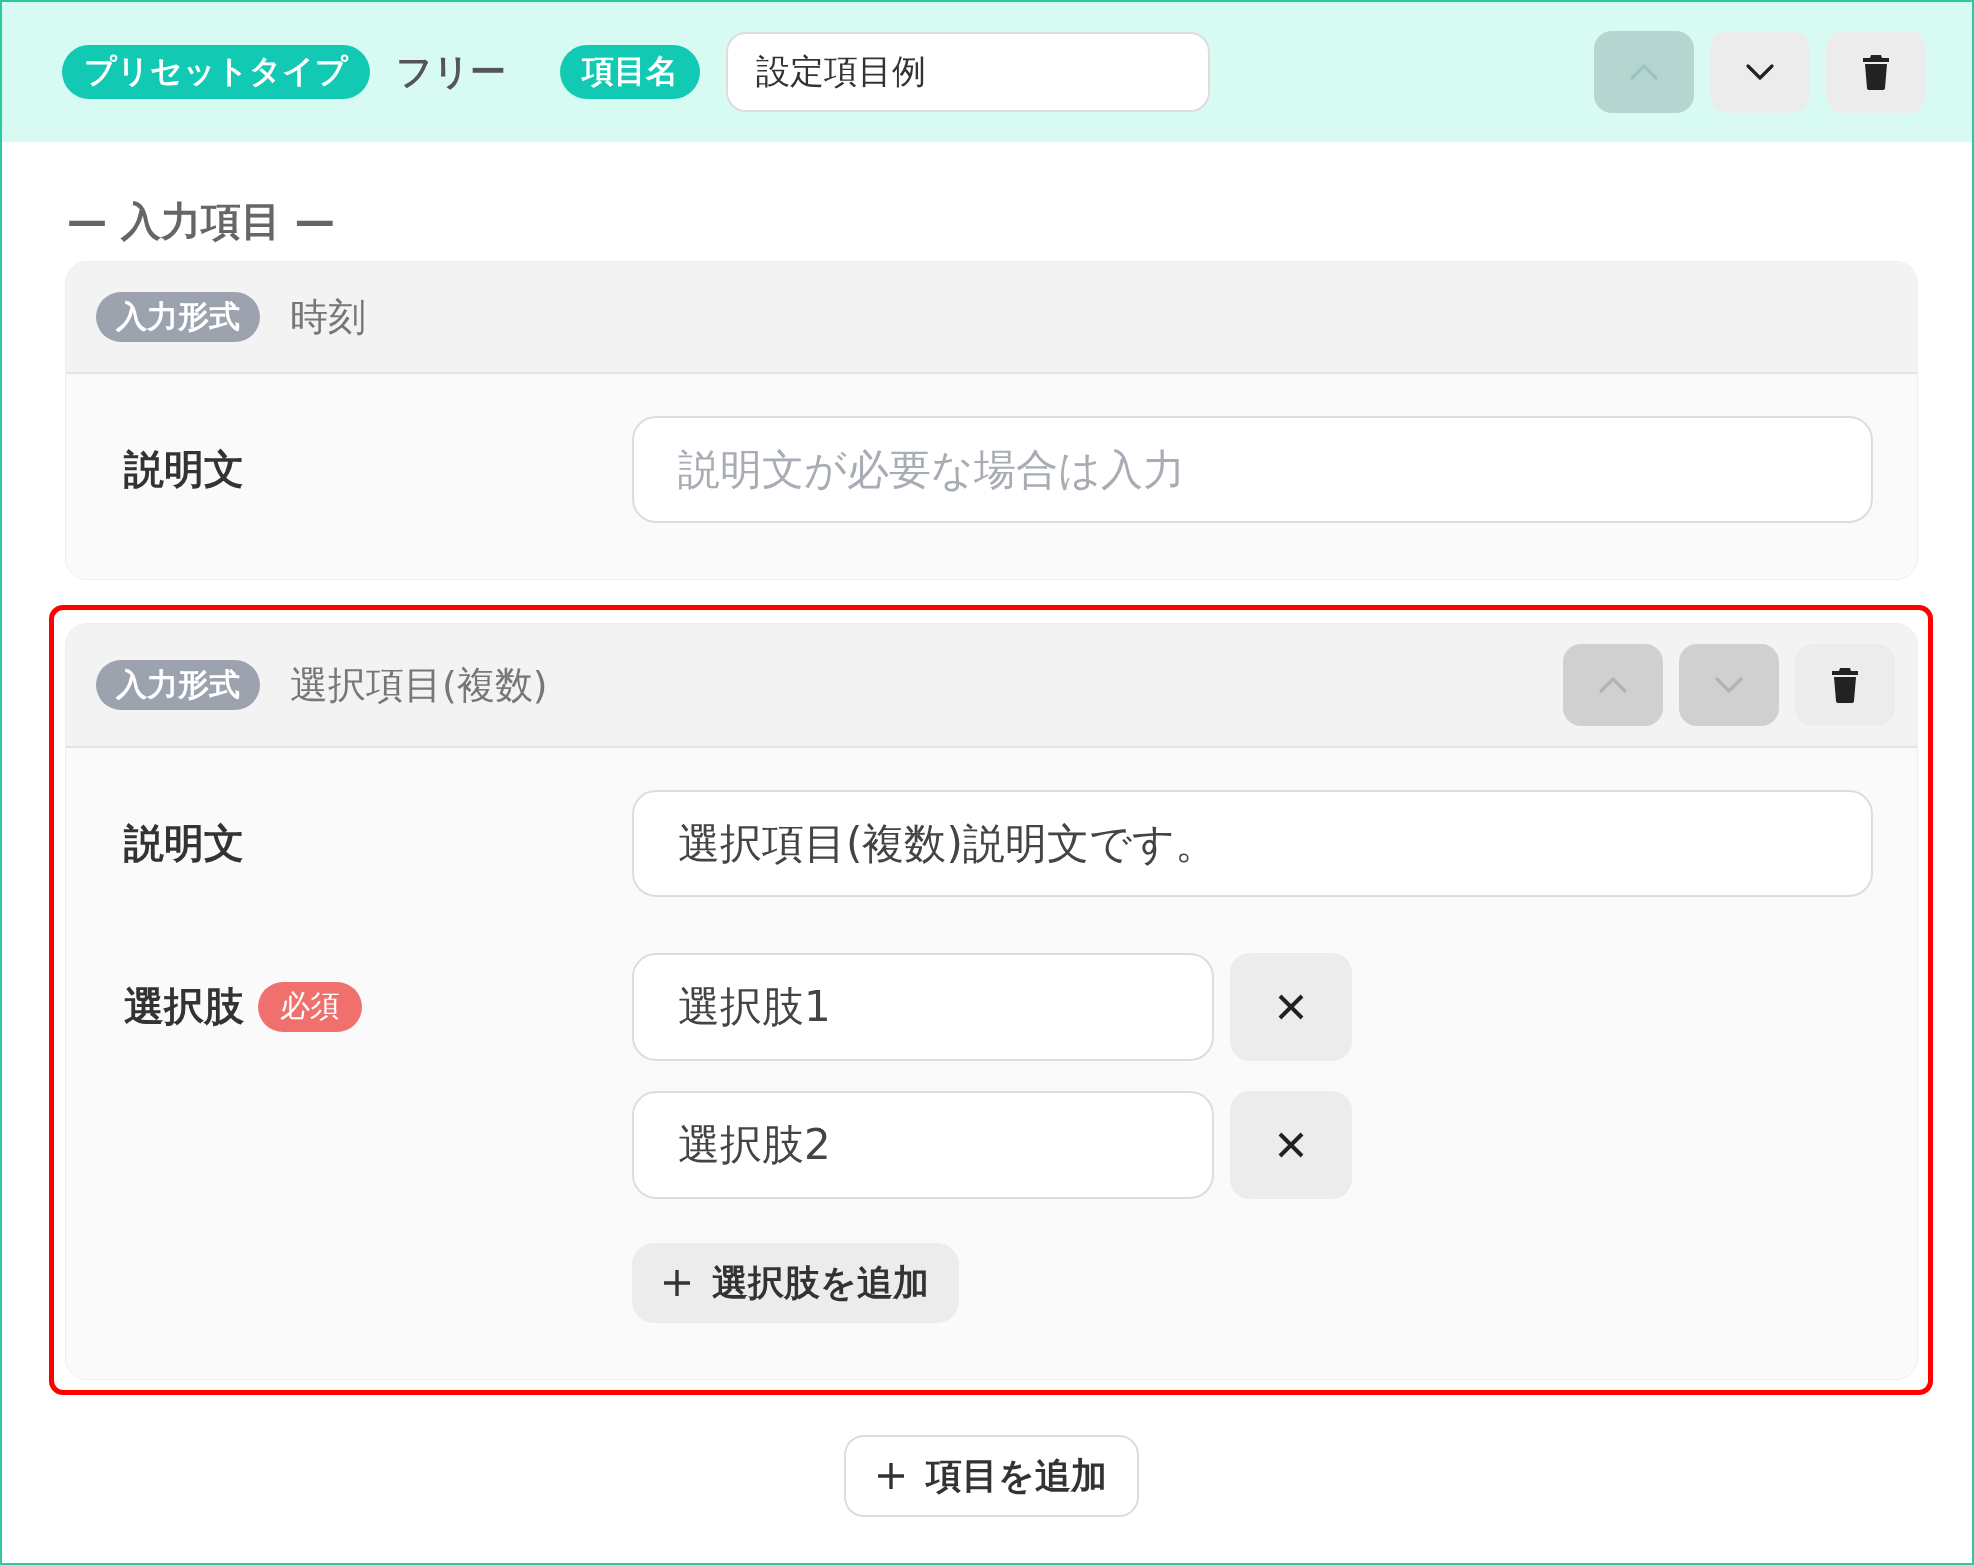 This screenshot has height=1565, width=1974. I want to click on field-label: 選択肢, so click(184, 1006).